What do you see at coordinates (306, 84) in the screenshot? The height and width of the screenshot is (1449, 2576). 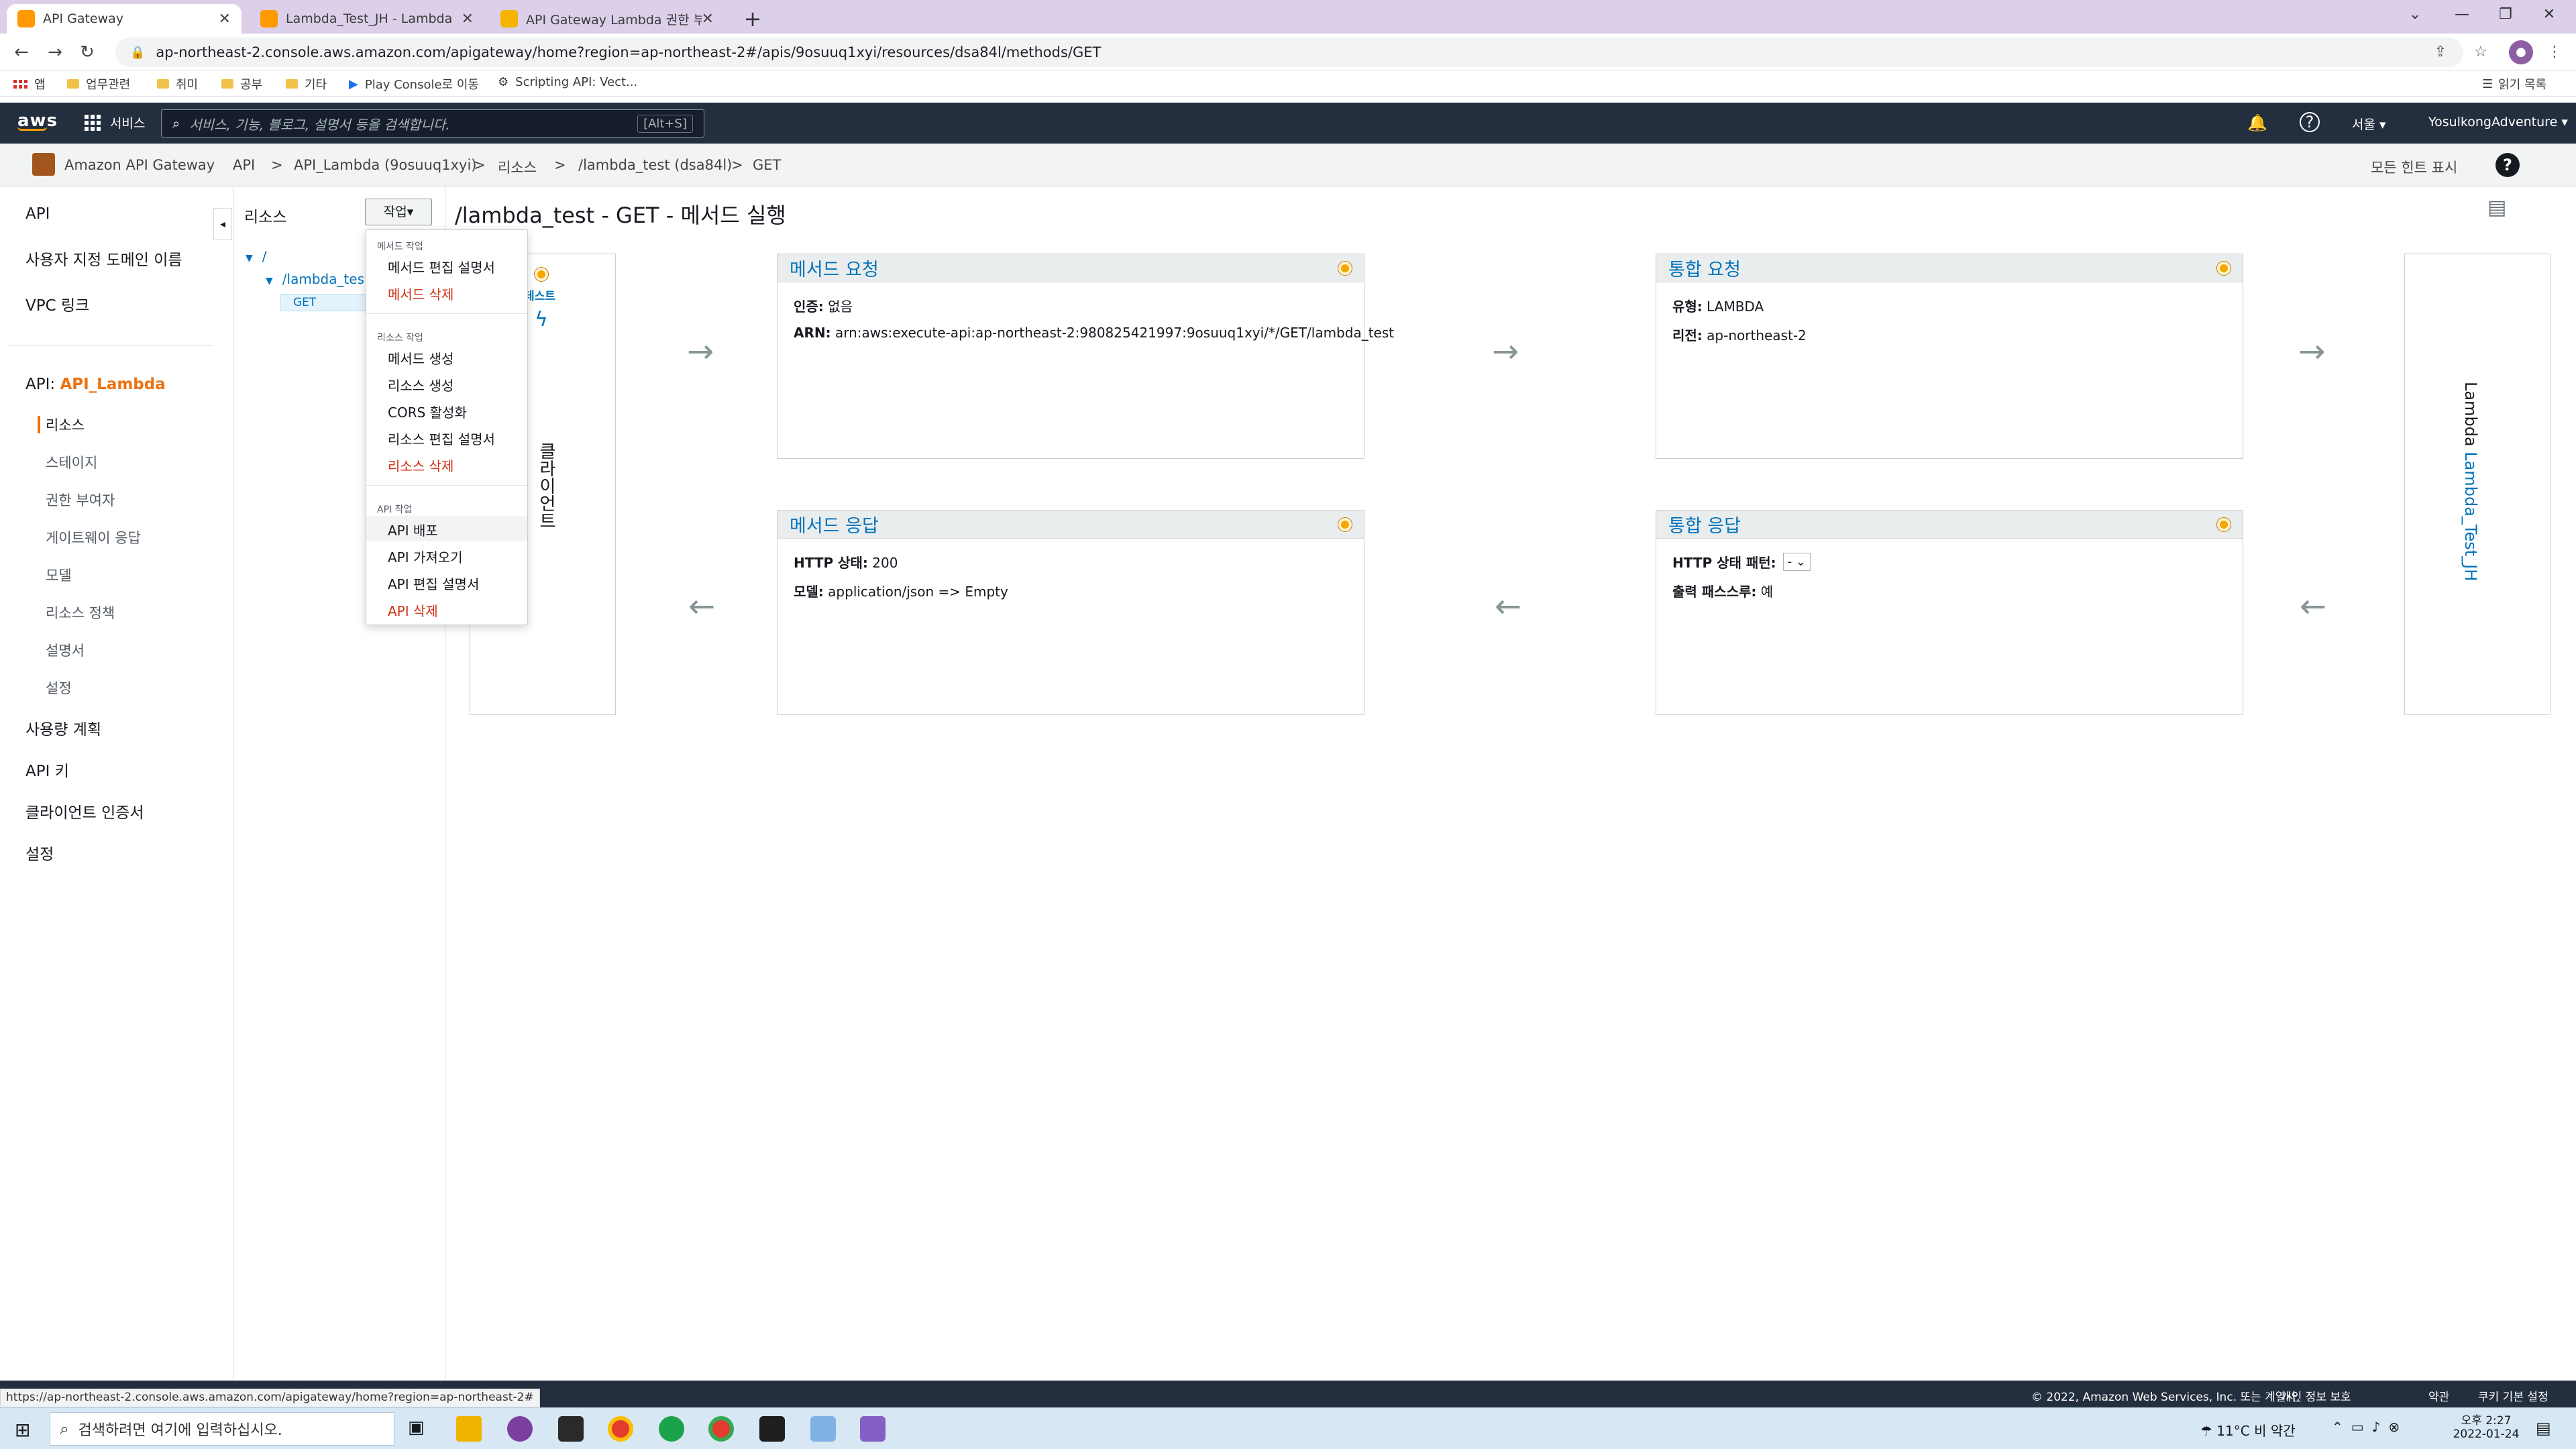 I see `bookmark-folder: 기타` at bounding box center [306, 84].